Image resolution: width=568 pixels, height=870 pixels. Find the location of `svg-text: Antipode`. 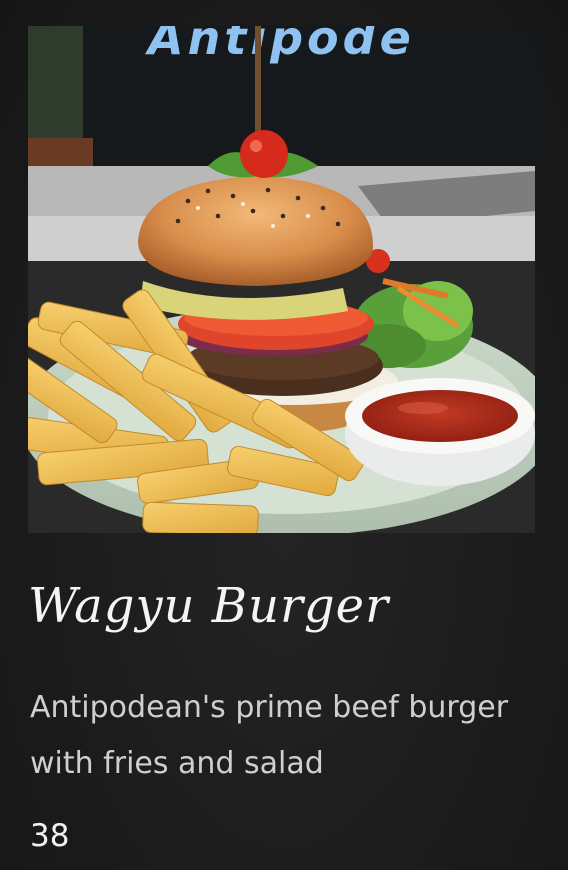

svg-text: Antipode is located at coordinates (280, 45).